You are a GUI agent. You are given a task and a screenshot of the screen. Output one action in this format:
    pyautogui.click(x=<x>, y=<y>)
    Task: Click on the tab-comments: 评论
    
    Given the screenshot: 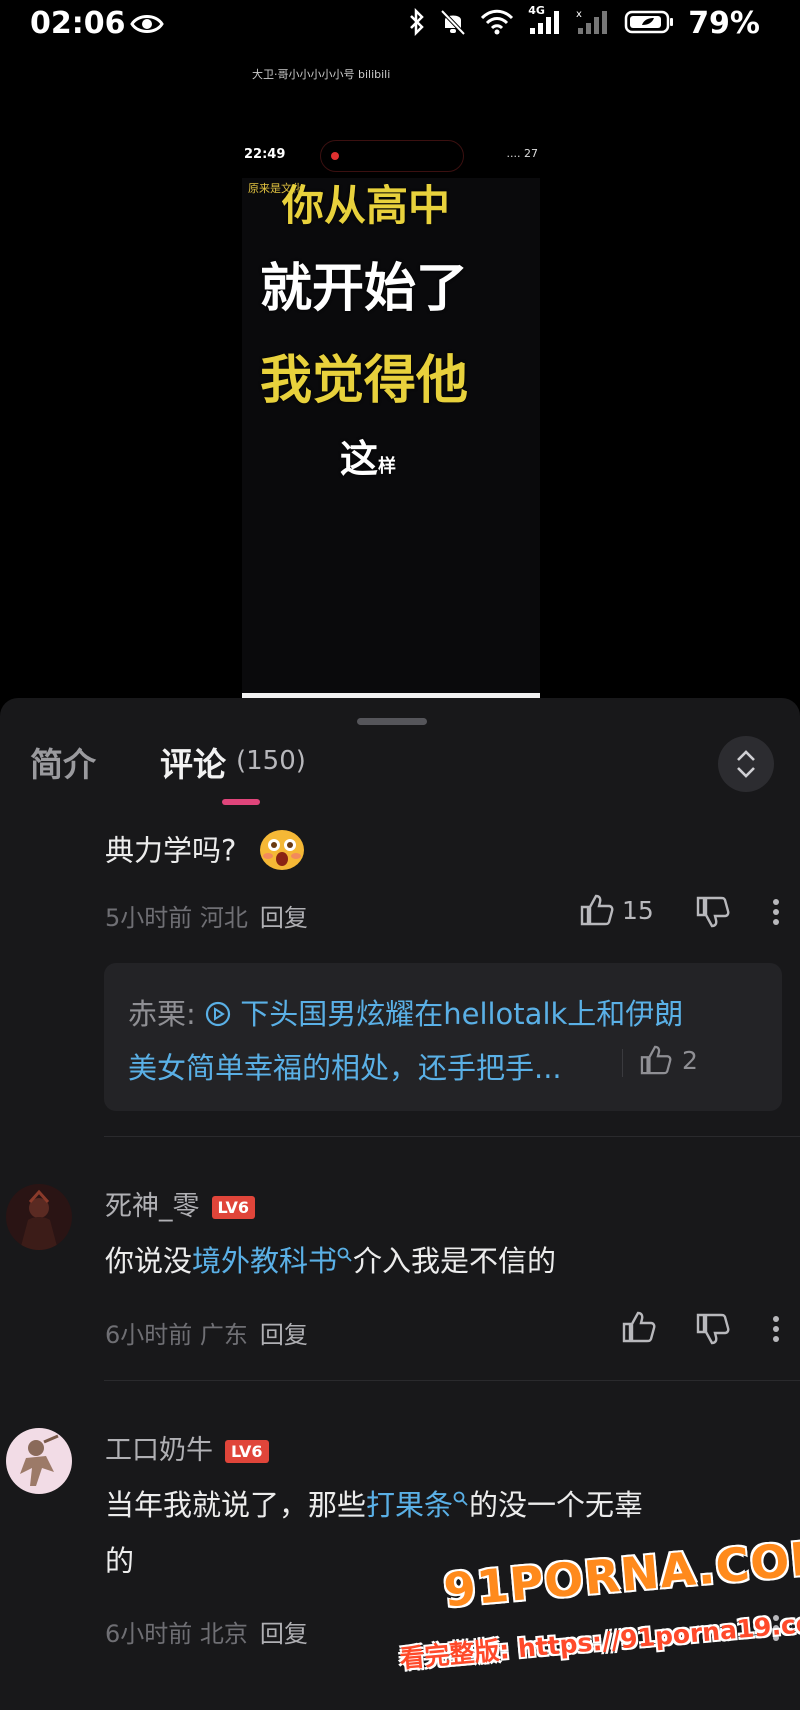 What is the action you would take?
    pyautogui.click(x=193, y=762)
    